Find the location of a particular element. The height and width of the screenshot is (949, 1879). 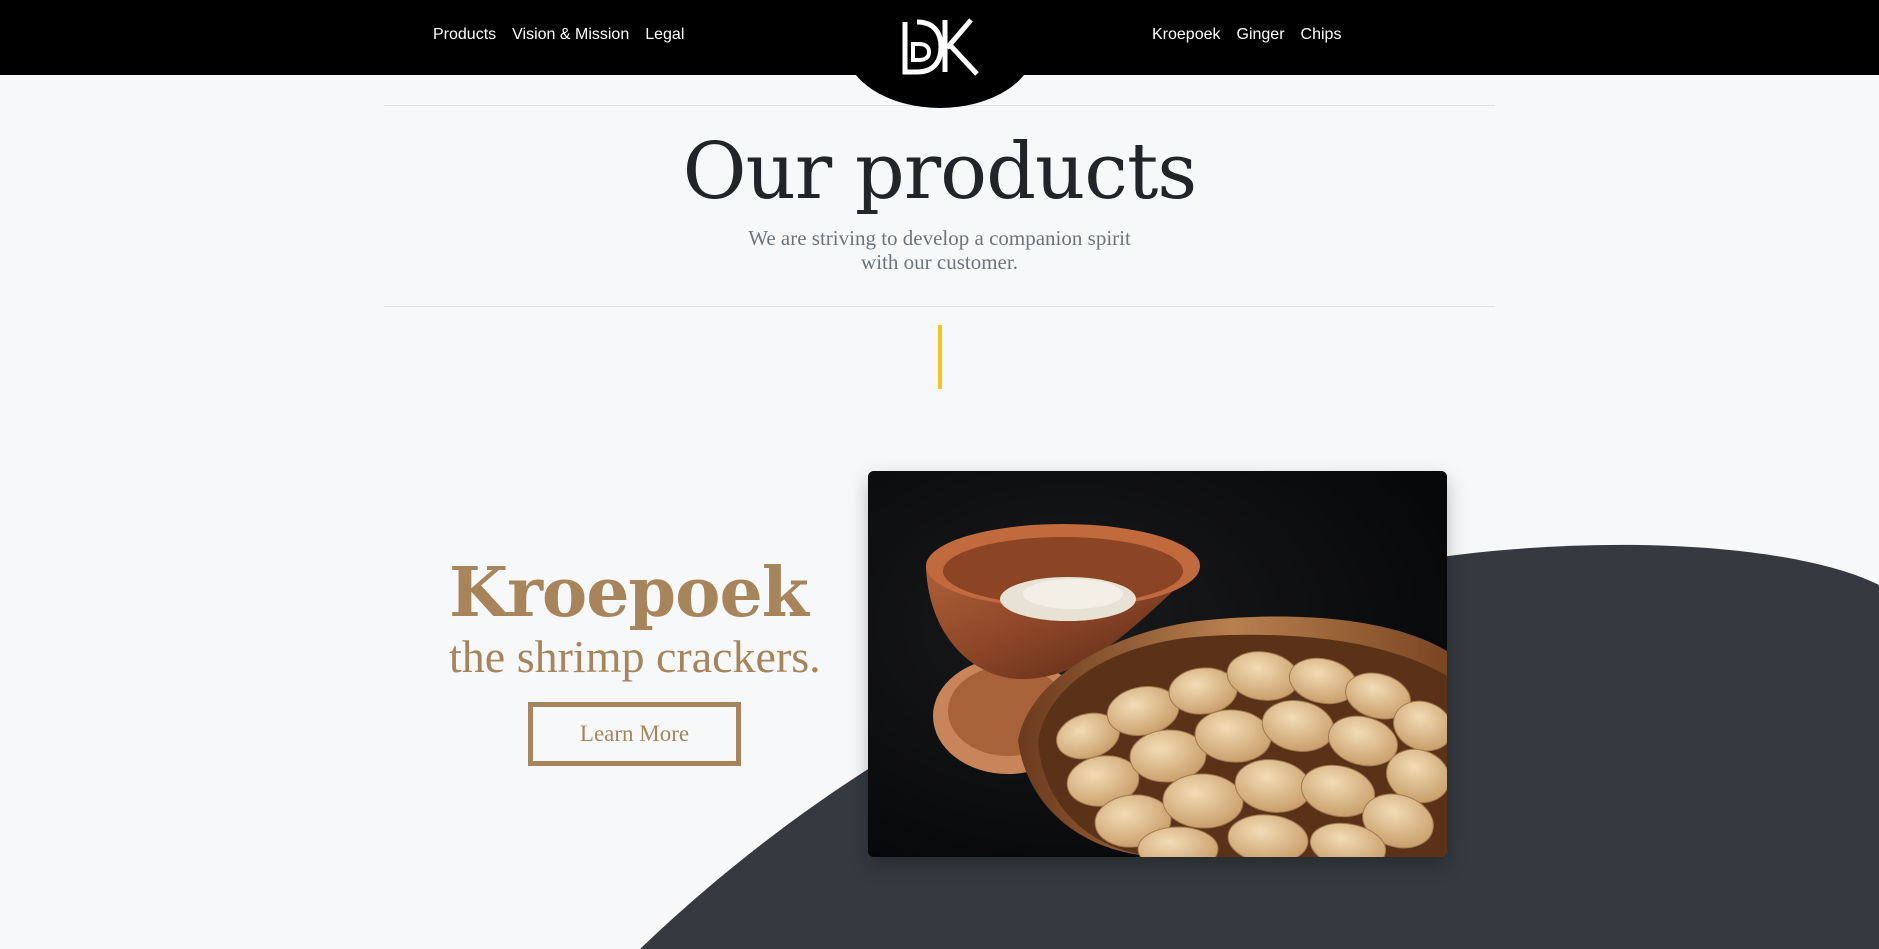

nav-link-vision-mission: Vision & Mission is located at coordinates (570, 35).